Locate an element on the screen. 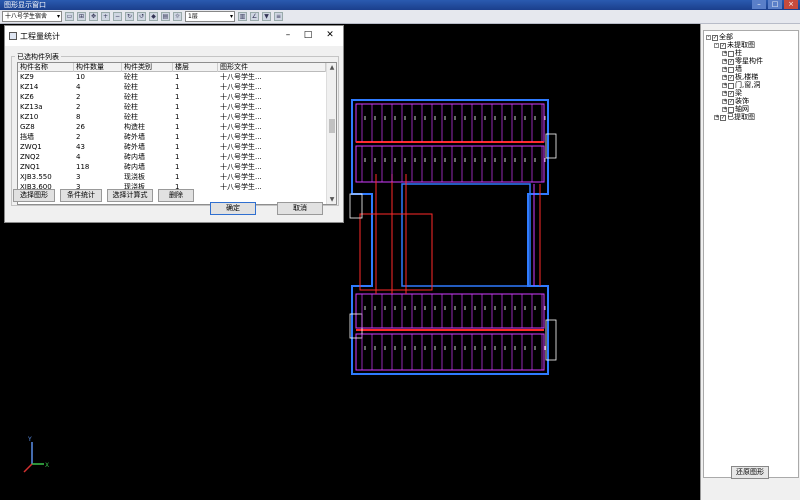 The image size is (800, 500). restore-graphics-button: 还原图形 is located at coordinates (750, 472).